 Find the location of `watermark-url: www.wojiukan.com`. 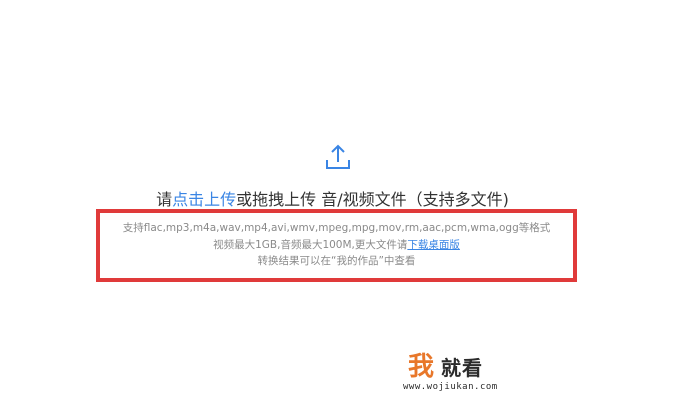

watermark-url: www.wojiukan.com is located at coordinates (450, 387).